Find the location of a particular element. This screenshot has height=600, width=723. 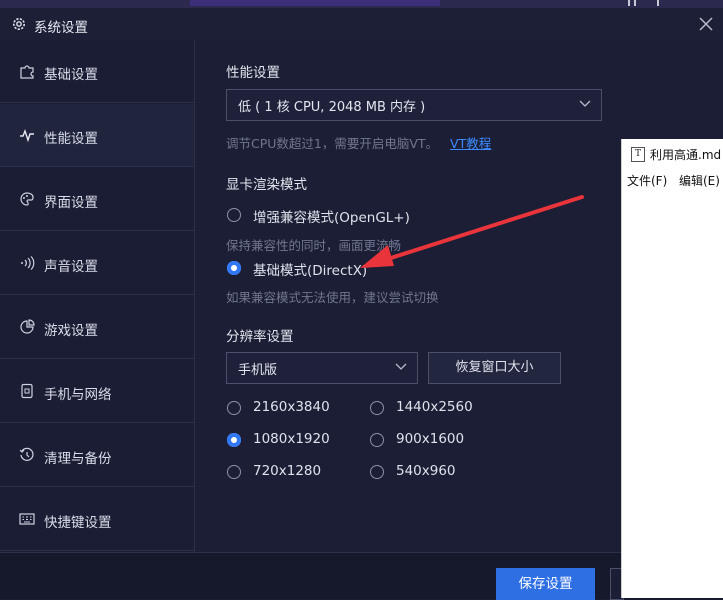

radio-label: 540x960 is located at coordinates (426, 471).